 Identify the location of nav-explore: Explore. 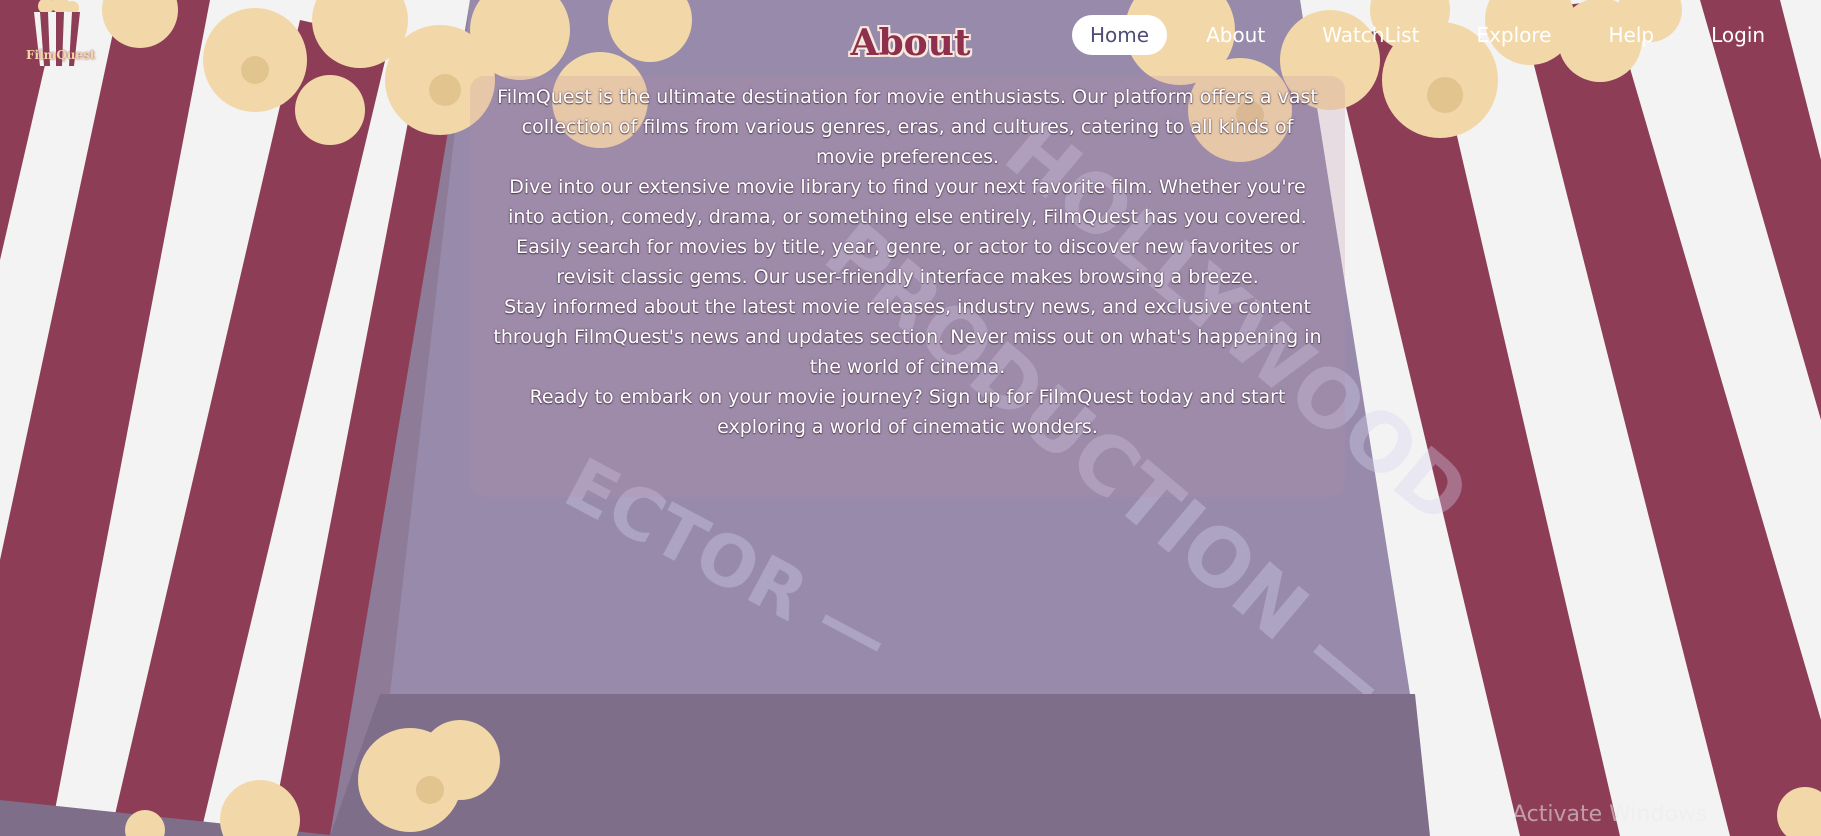
(1513, 35).